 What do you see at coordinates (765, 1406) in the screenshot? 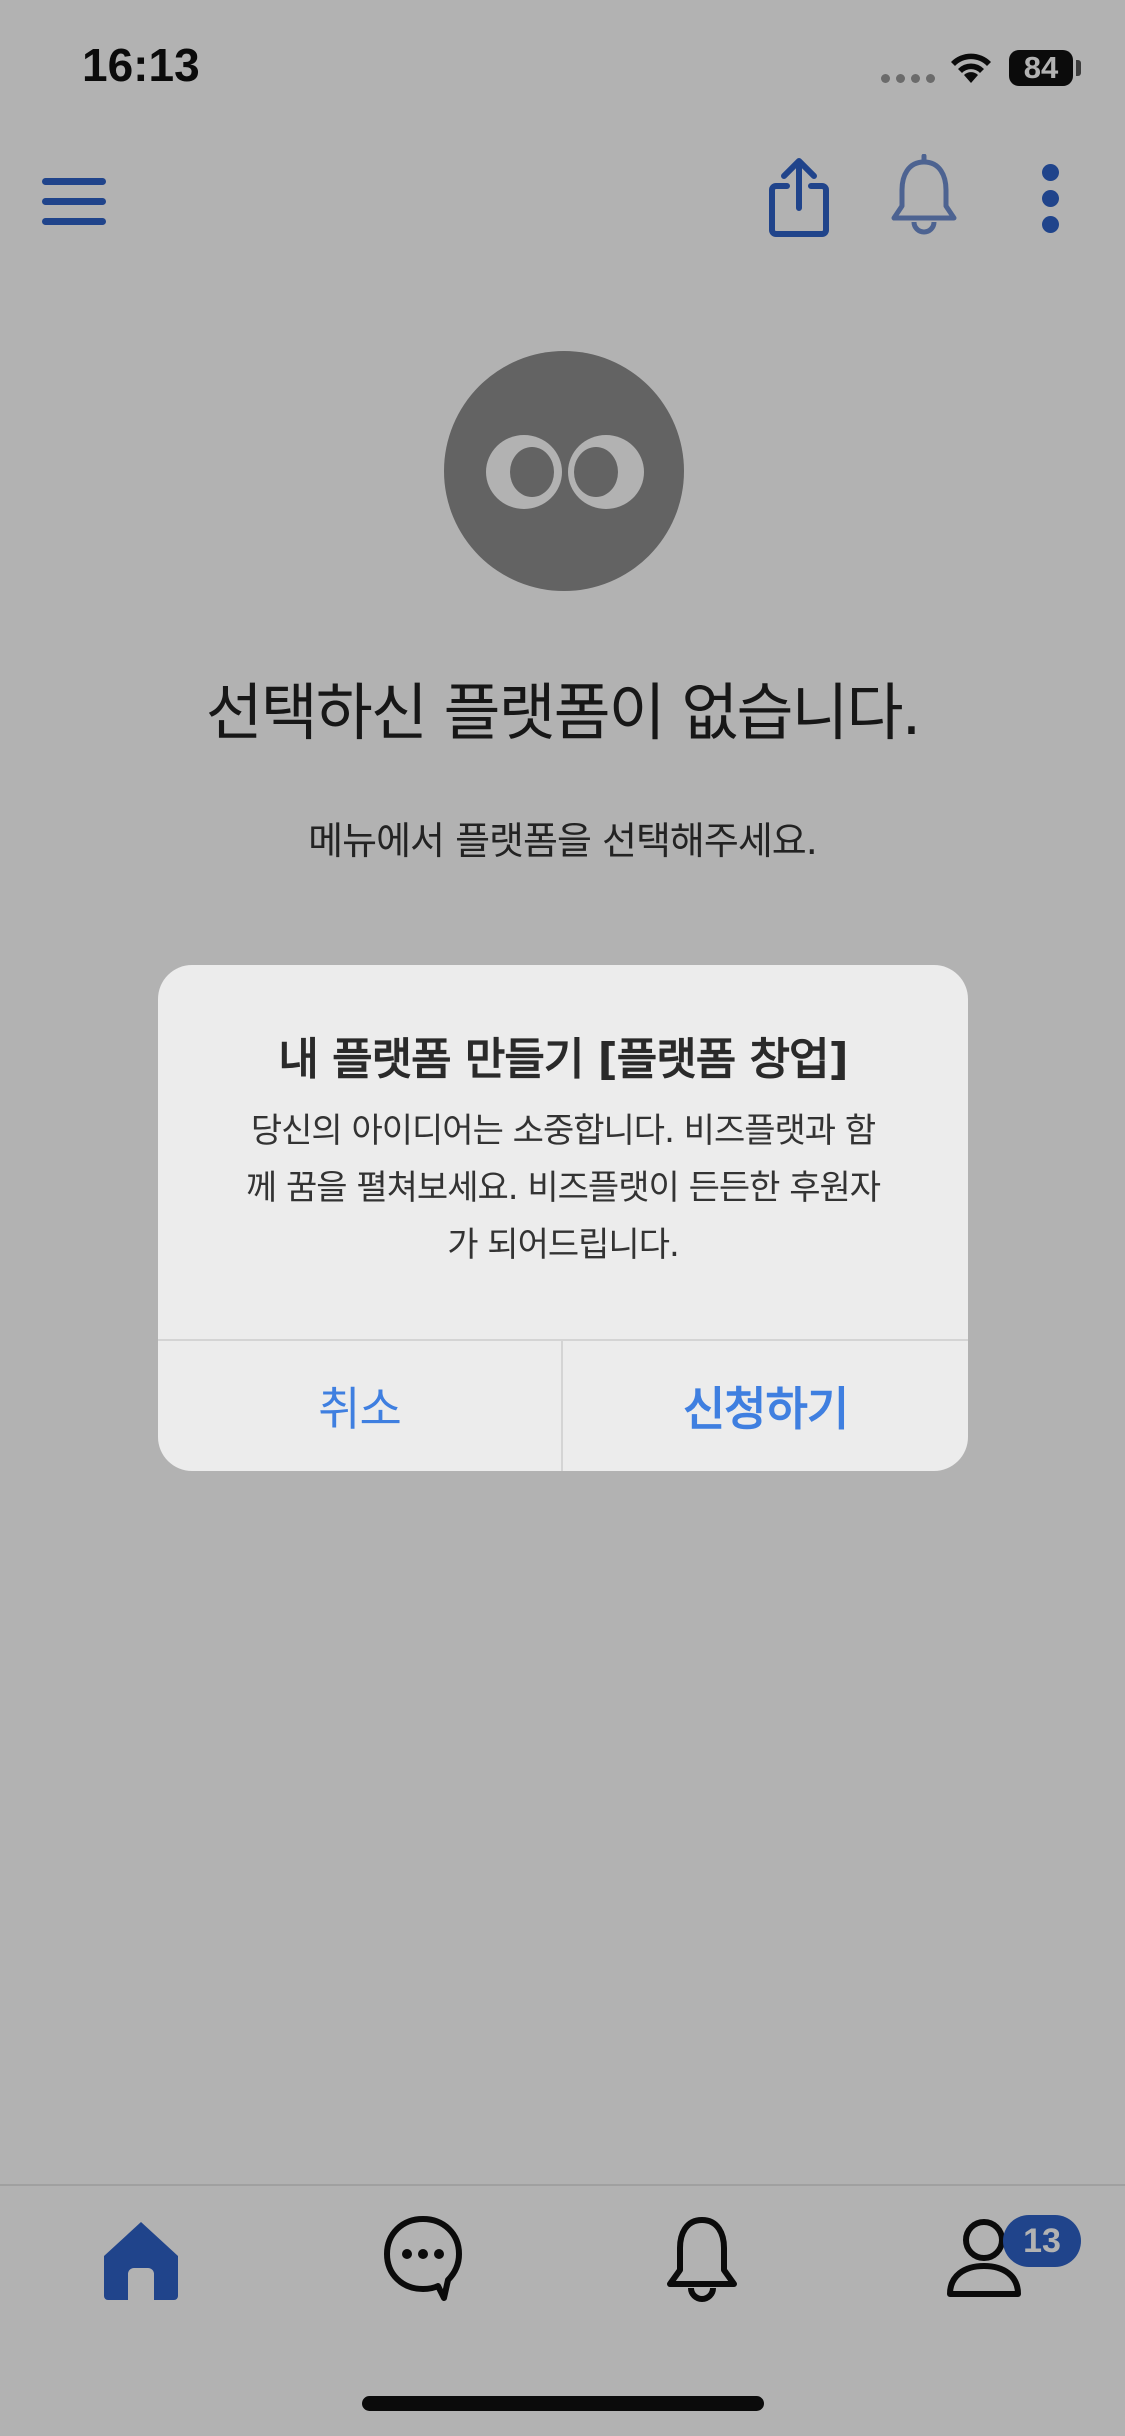
I see `apply-button: 신청하기` at bounding box center [765, 1406].